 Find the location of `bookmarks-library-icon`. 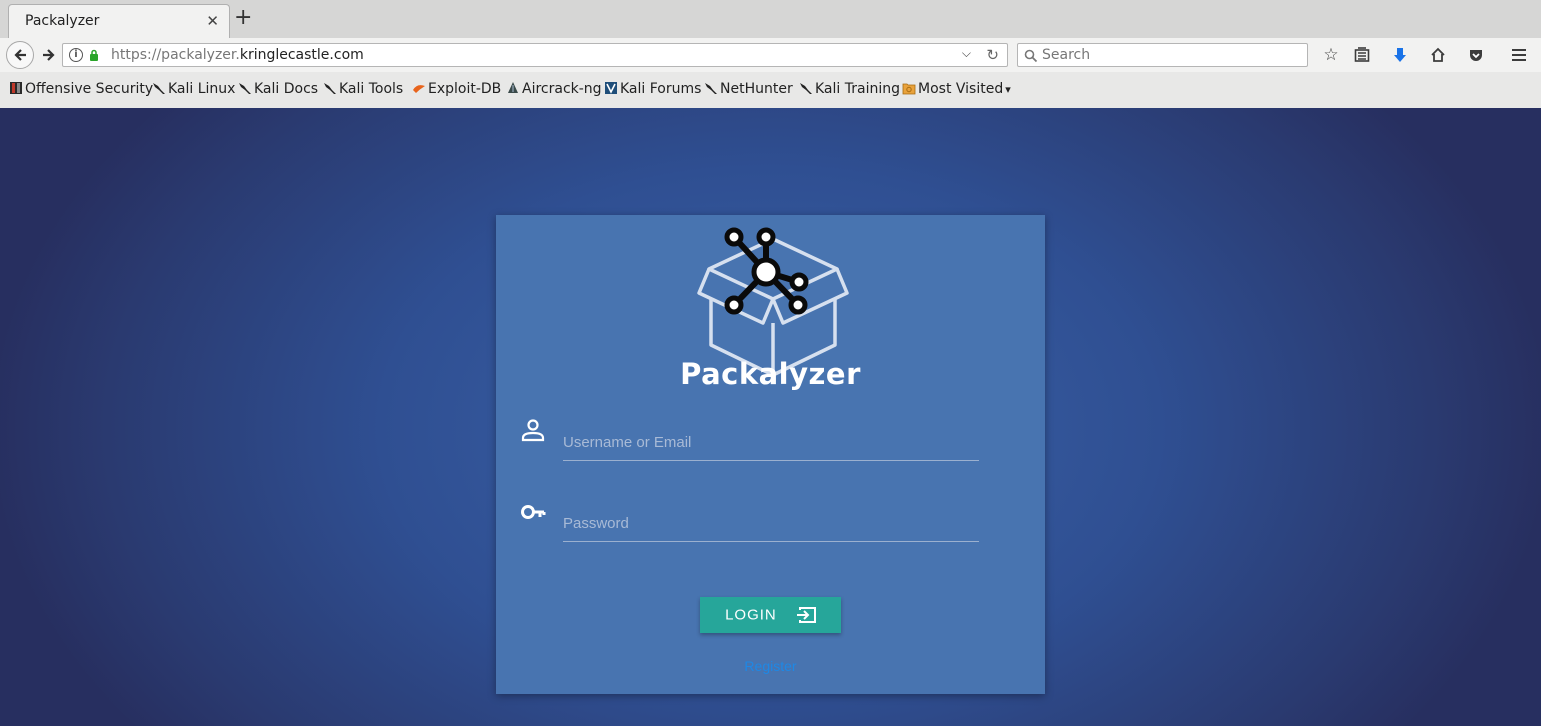

bookmarks-library-icon is located at coordinates (1362, 55).